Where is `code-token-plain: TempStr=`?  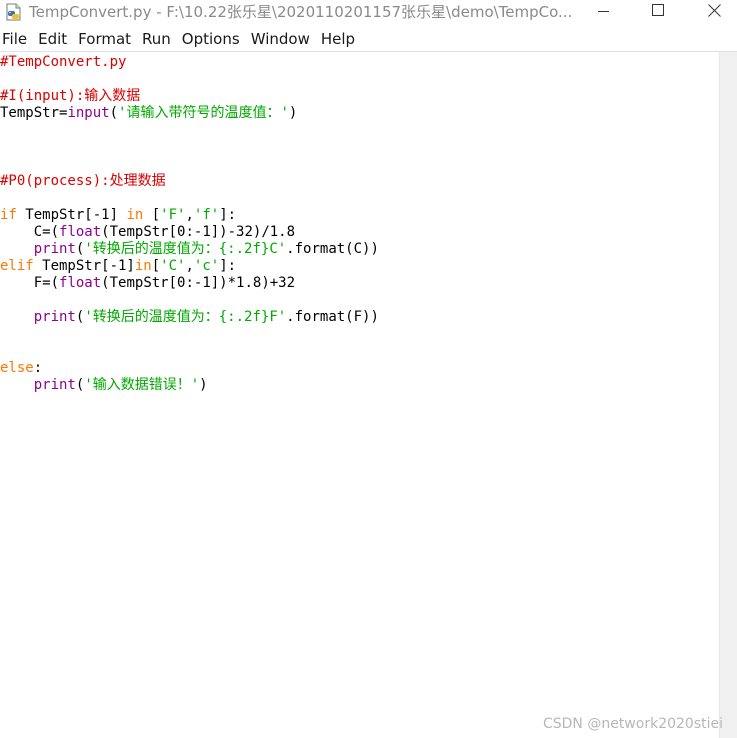 code-token-plain: TempStr= is located at coordinates (34, 113).